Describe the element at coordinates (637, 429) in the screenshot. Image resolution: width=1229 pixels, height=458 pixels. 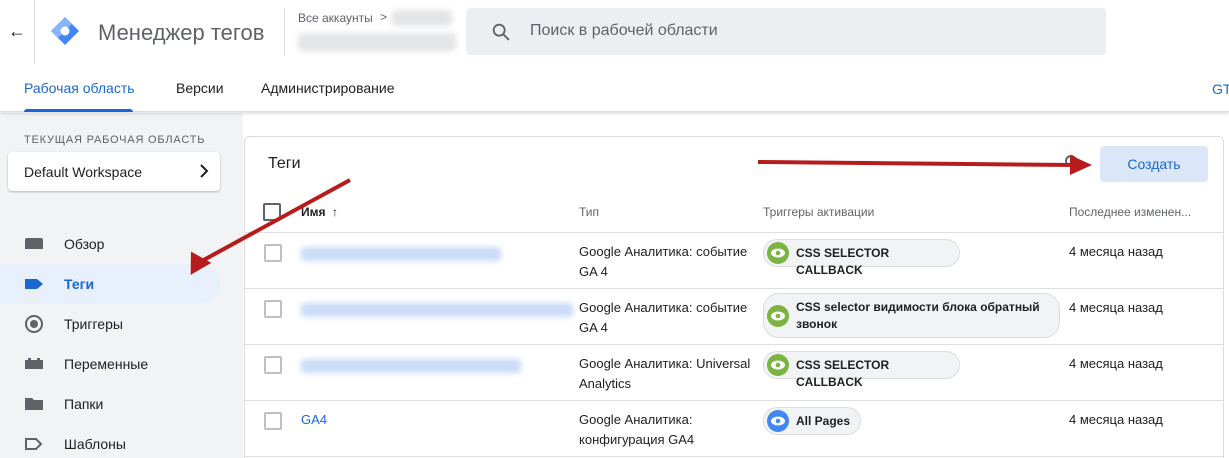
I see `tag-type: Google Аналитика: конфигурация GA4` at that location.